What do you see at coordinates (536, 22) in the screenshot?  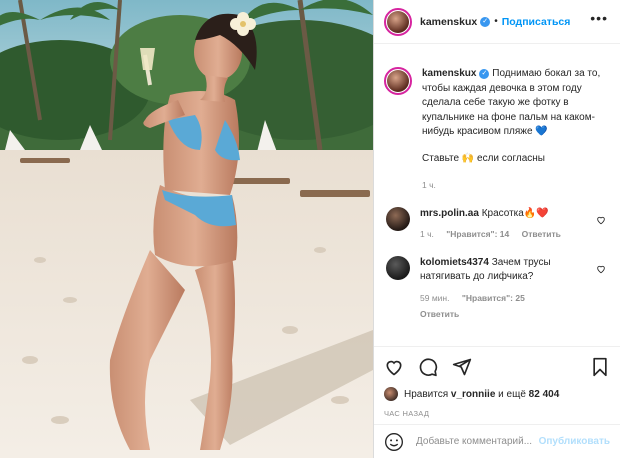 I see `follow-button: Подписаться` at bounding box center [536, 22].